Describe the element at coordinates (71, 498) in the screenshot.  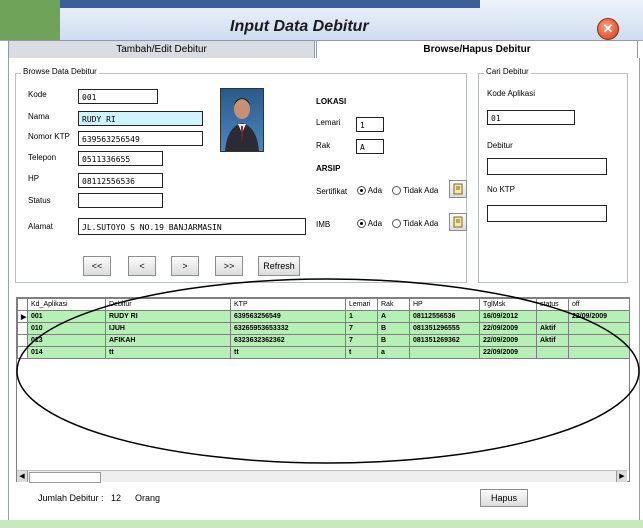
I see `jumlah-label: Jumlah Debitur :` at that location.